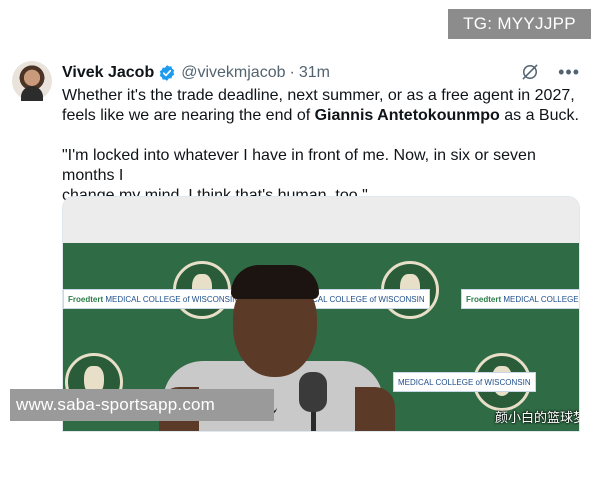 The image size is (600, 480). Describe the element at coordinates (32, 81) in the screenshot. I see `avatar` at that location.